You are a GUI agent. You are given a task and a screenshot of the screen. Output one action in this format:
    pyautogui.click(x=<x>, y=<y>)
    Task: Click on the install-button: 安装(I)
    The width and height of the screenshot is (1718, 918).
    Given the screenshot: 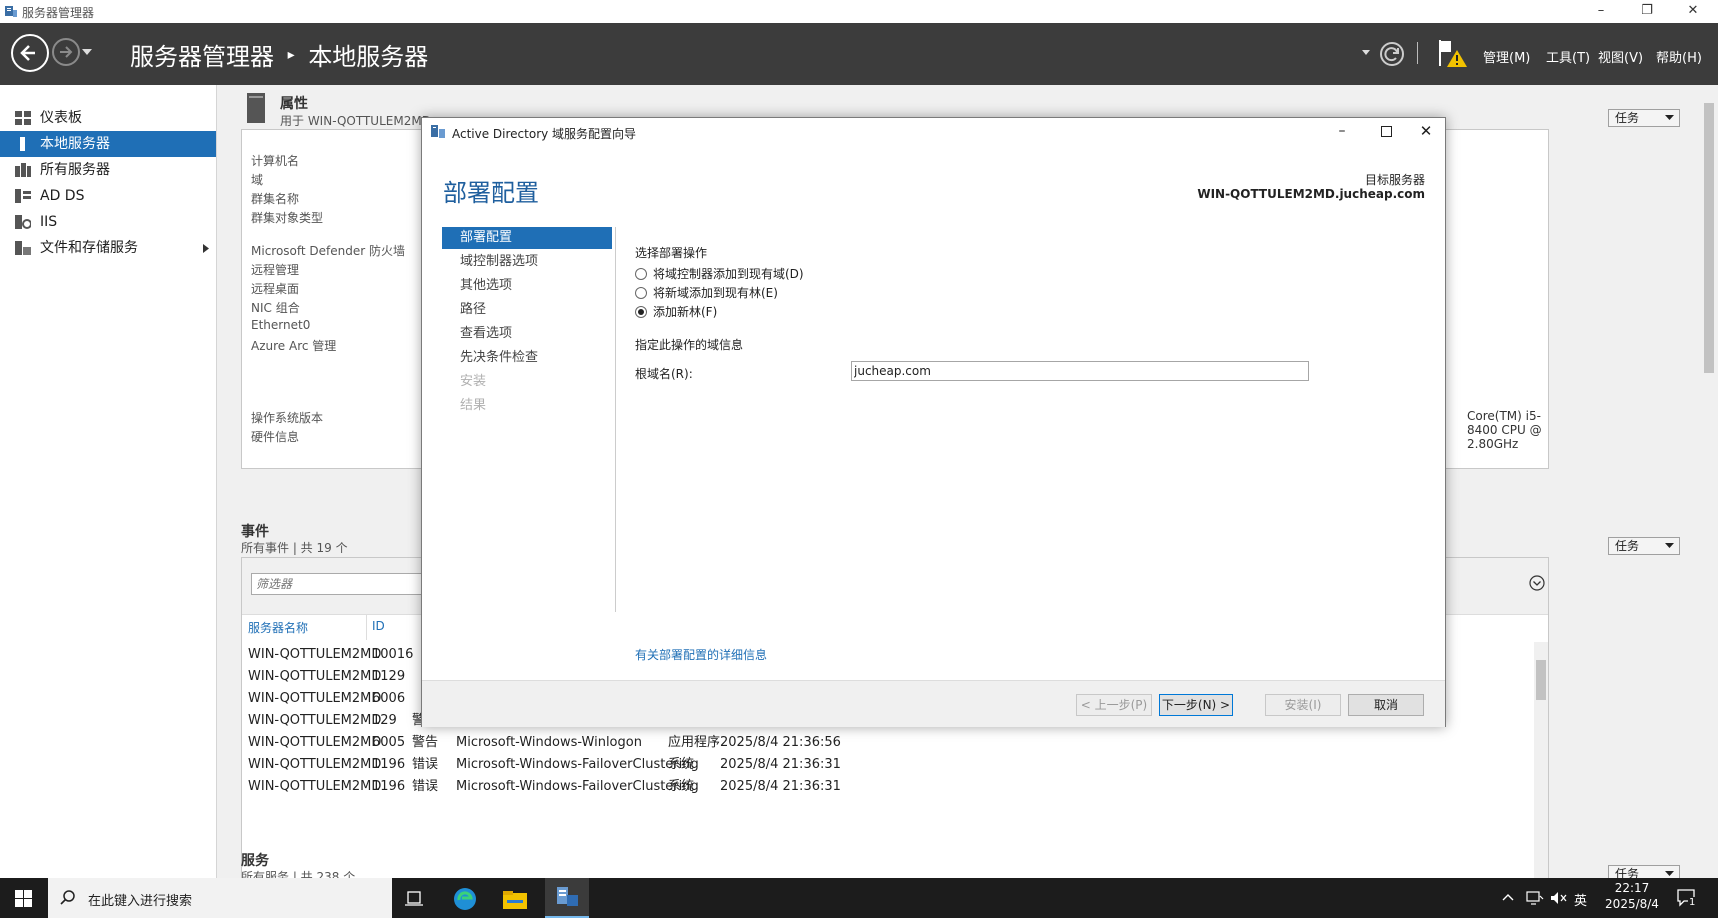 What is the action you would take?
    pyautogui.click(x=1303, y=705)
    